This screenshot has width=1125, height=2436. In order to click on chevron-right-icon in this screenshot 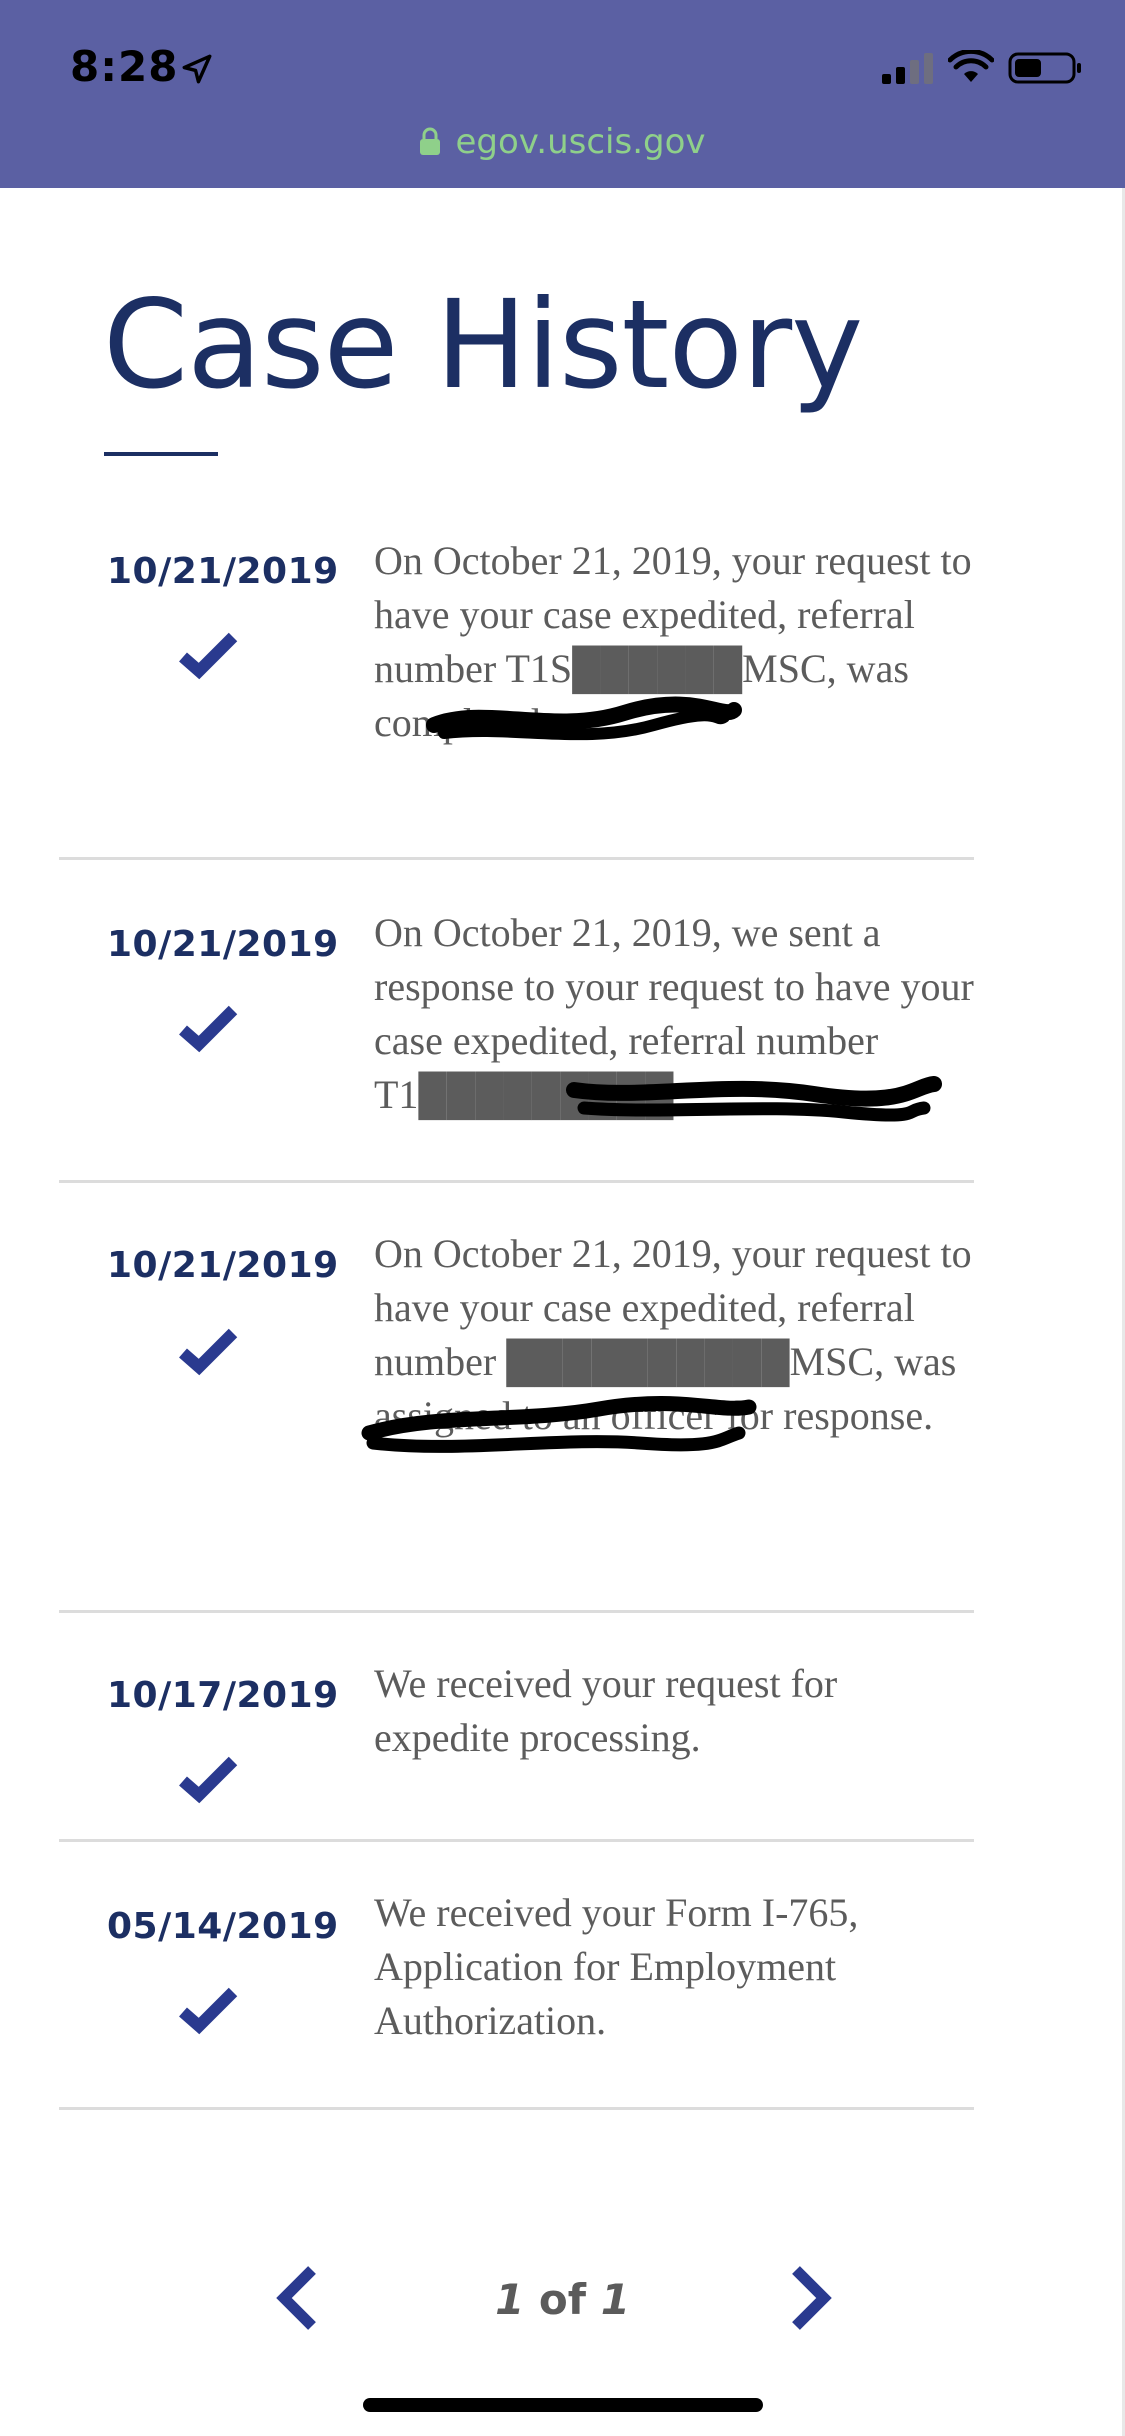, I will do `click(810, 2298)`.